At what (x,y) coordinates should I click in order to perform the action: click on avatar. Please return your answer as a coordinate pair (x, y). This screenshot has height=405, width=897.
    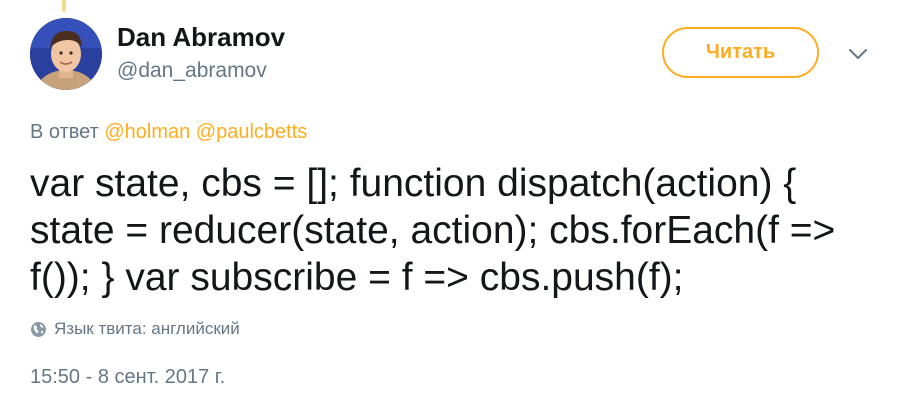
    Looking at the image, I should click on (66, 54).